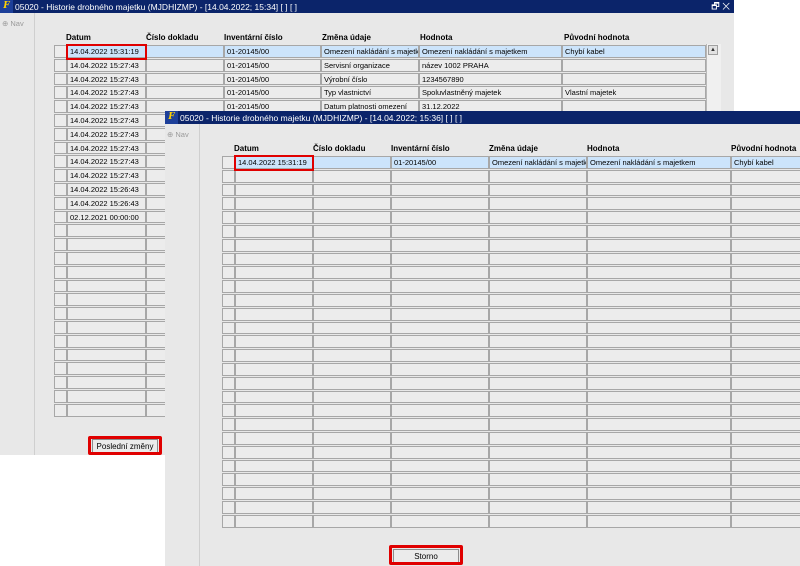 The height and width of the screenshot is (566, 800). I want to click on col-puvodni-hodnota-cell: Chybí kabel, so click(634, 51).